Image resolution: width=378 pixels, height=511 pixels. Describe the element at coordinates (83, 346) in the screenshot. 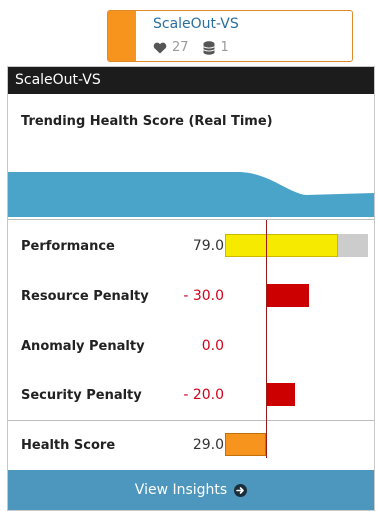

I see `anomaly-penalty-label: Anomaly Penalty` at that location.